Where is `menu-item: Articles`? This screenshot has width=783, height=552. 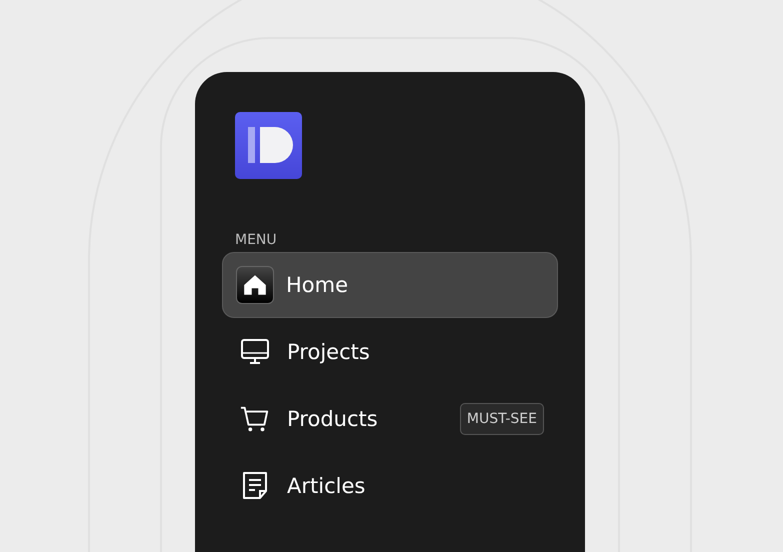 menu-item: Articles is located at coordinates (390, 486).